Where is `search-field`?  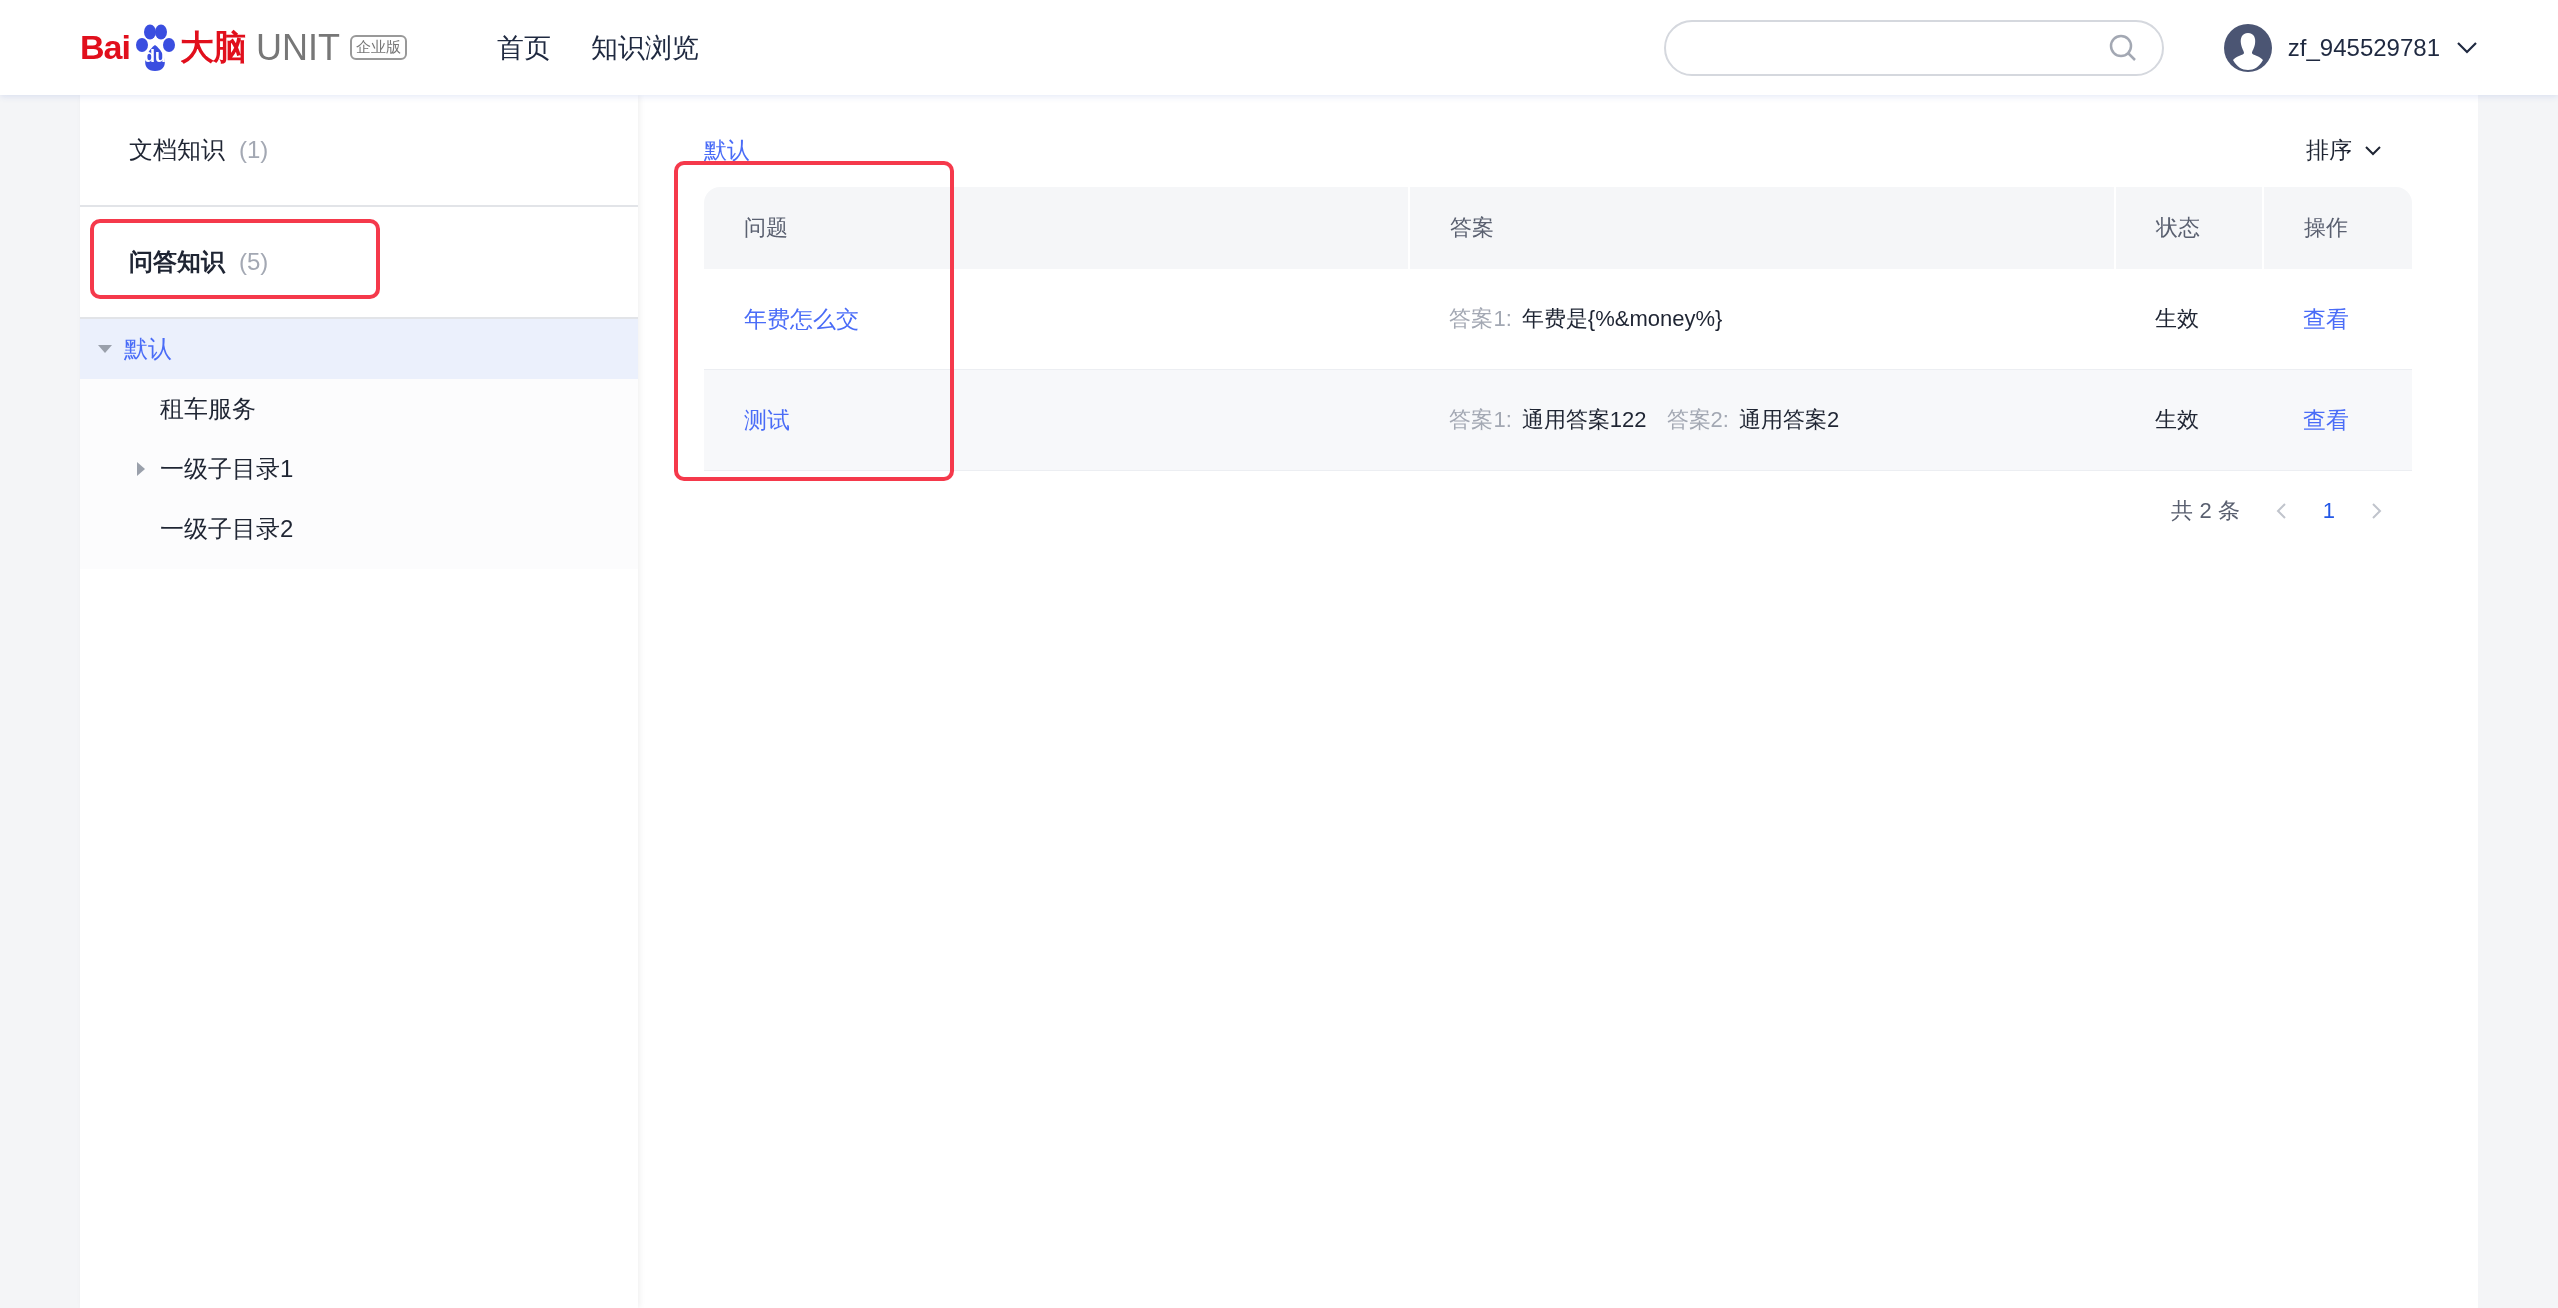
search-field is located at coordinates (1913, 47).